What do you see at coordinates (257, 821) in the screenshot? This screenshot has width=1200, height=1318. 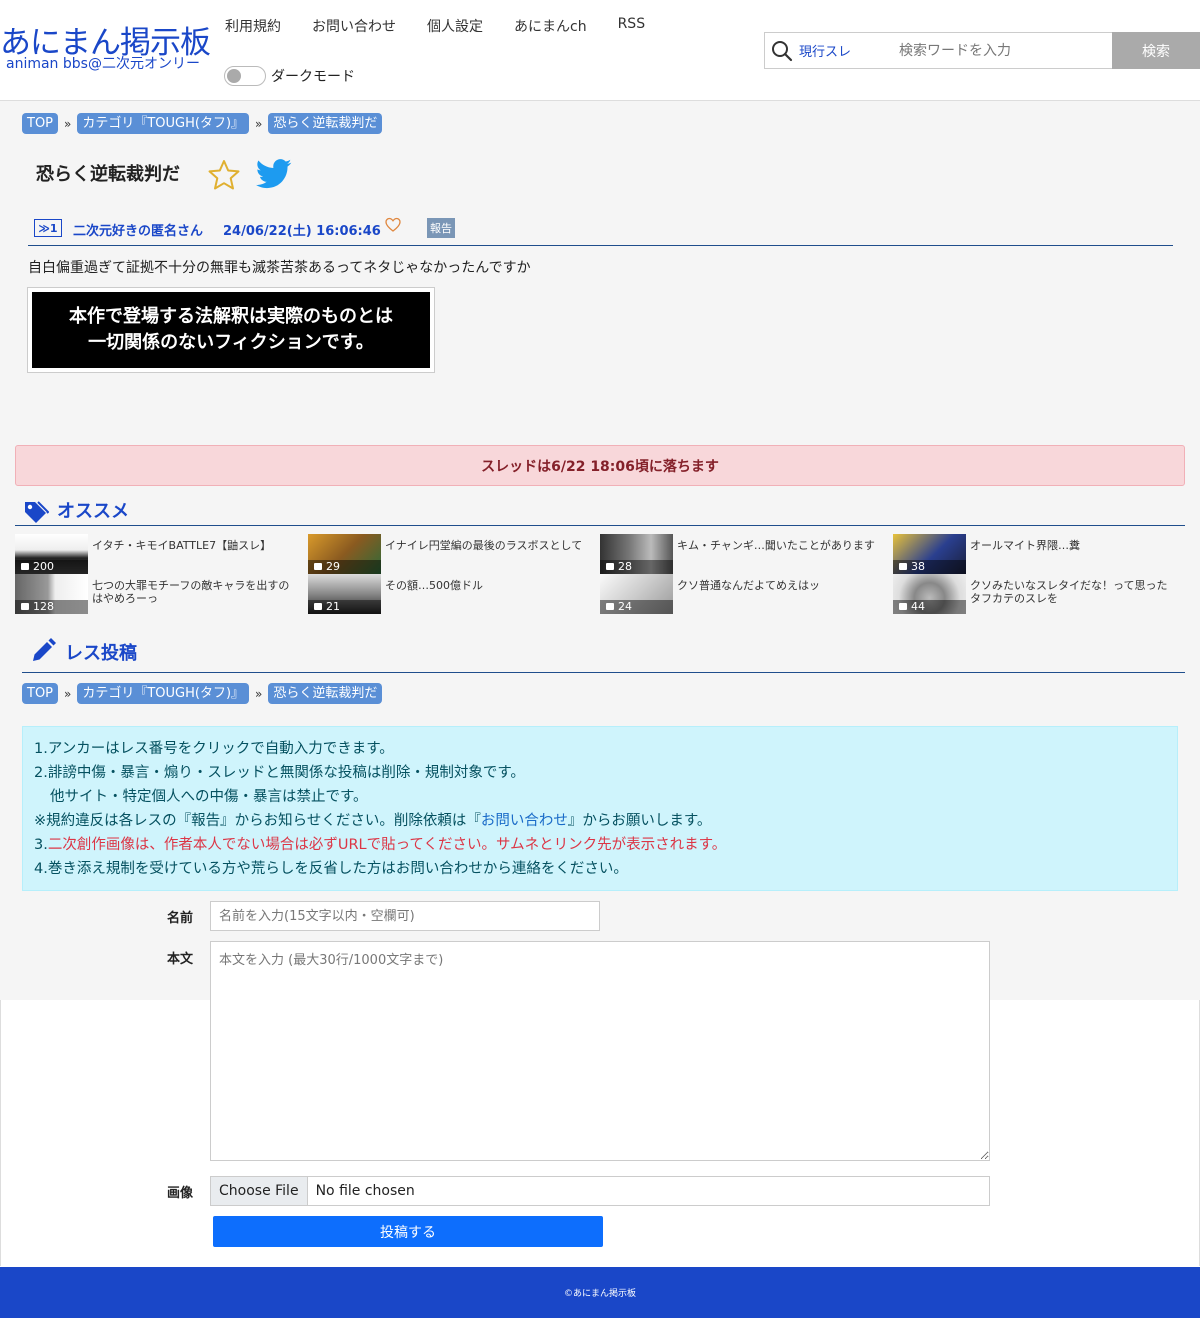 I see `rule-text: ※規約違反は各レスの『報告』からお知らせください。削除依頼は『` at bounding box center [257, 821].